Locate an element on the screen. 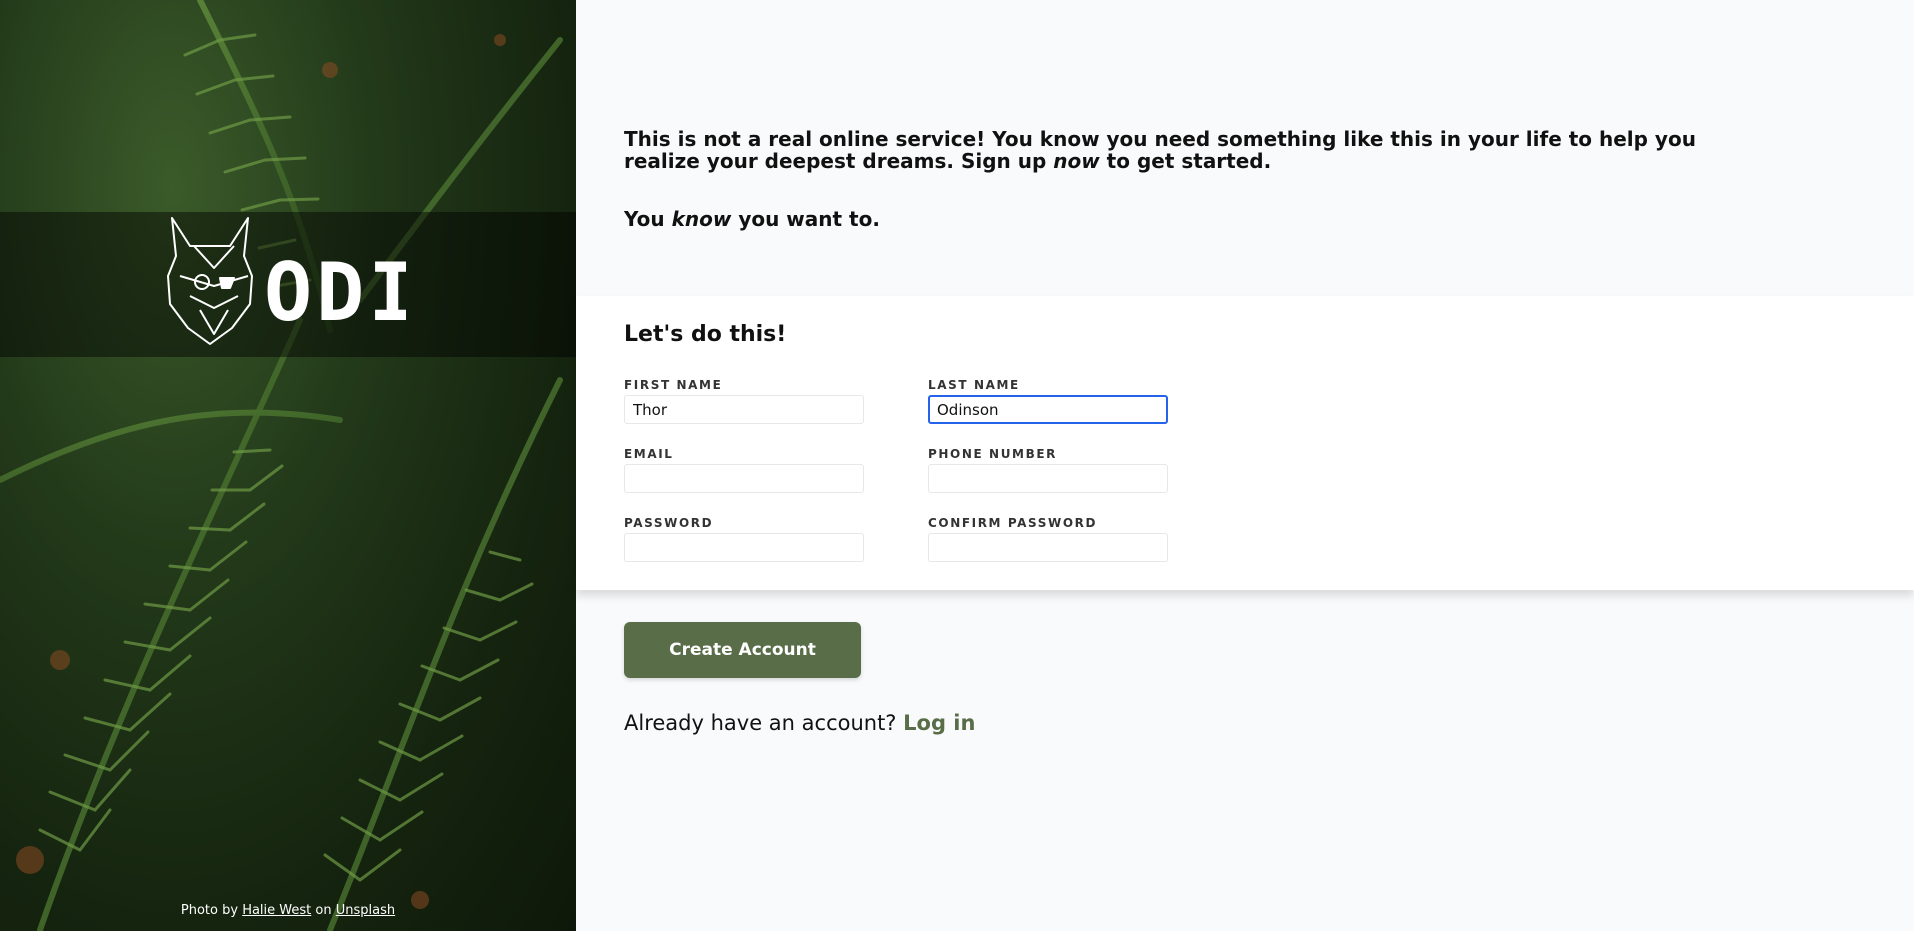  last-name-label: LAST NAME is located at coordinates (974, 385).